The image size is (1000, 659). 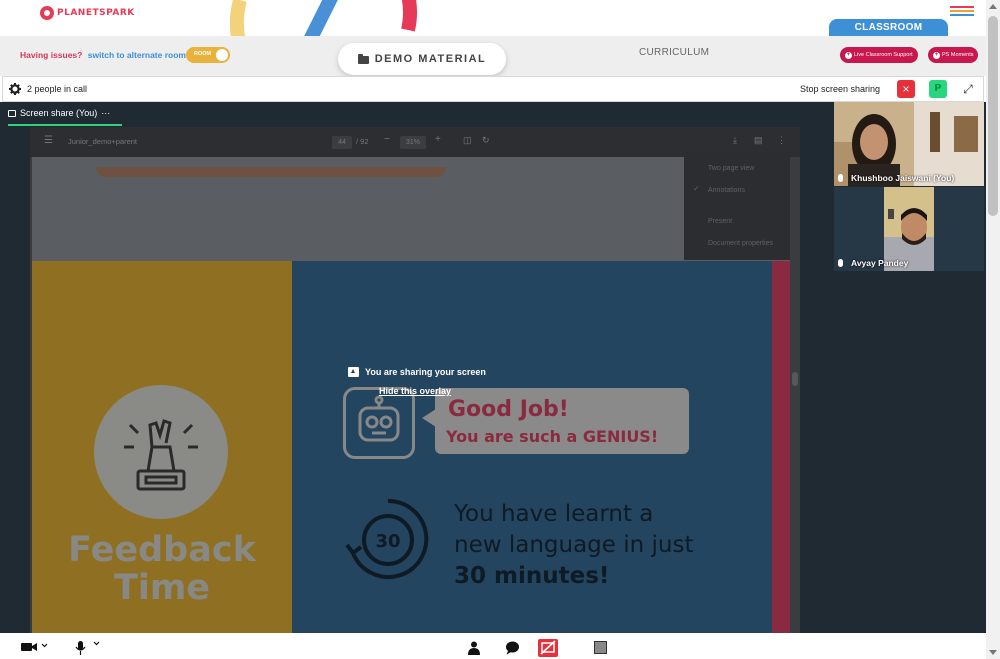 What do you see at coordinates (137, 55) in the screenshot?
I see `switch-room-link: switch to alternate room` at bounding box center [137, 55].